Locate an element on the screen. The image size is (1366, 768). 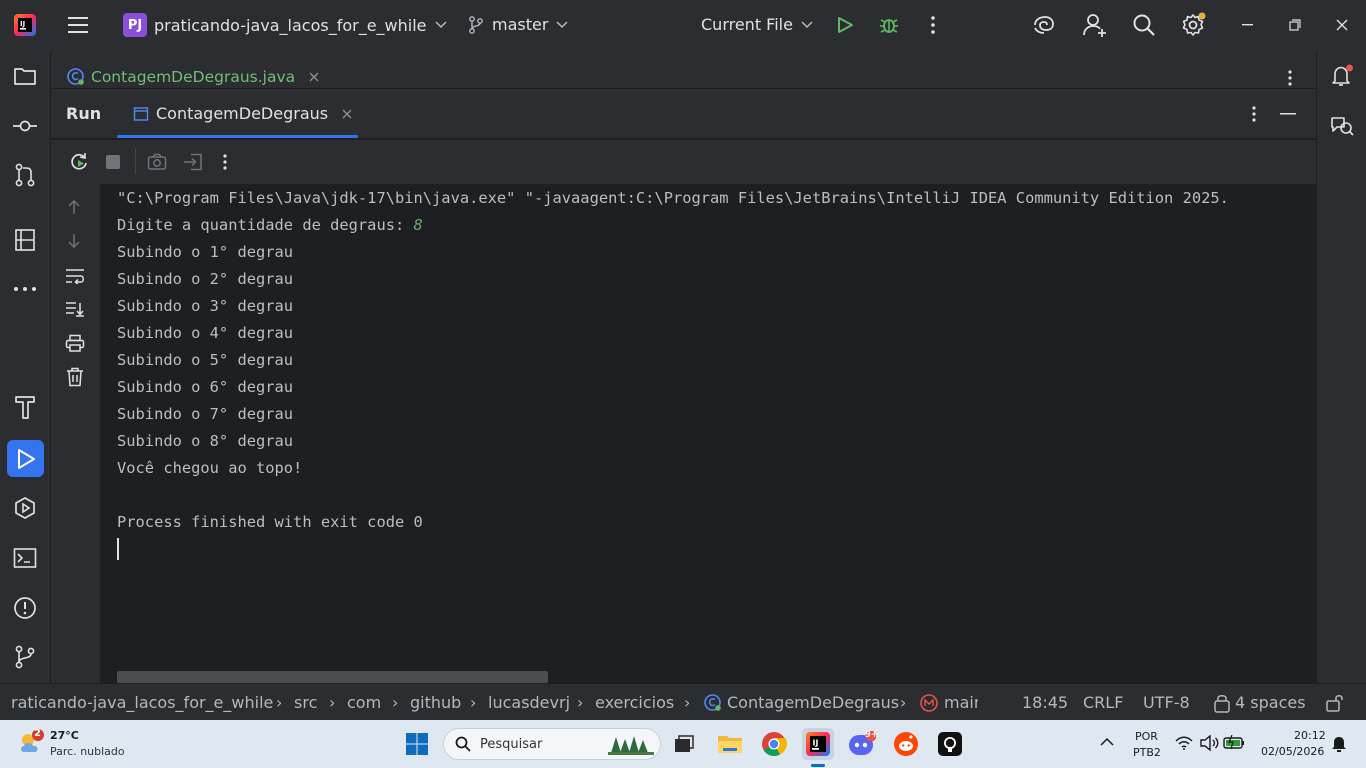
java-class-icon is located at coordinates (75, 76).